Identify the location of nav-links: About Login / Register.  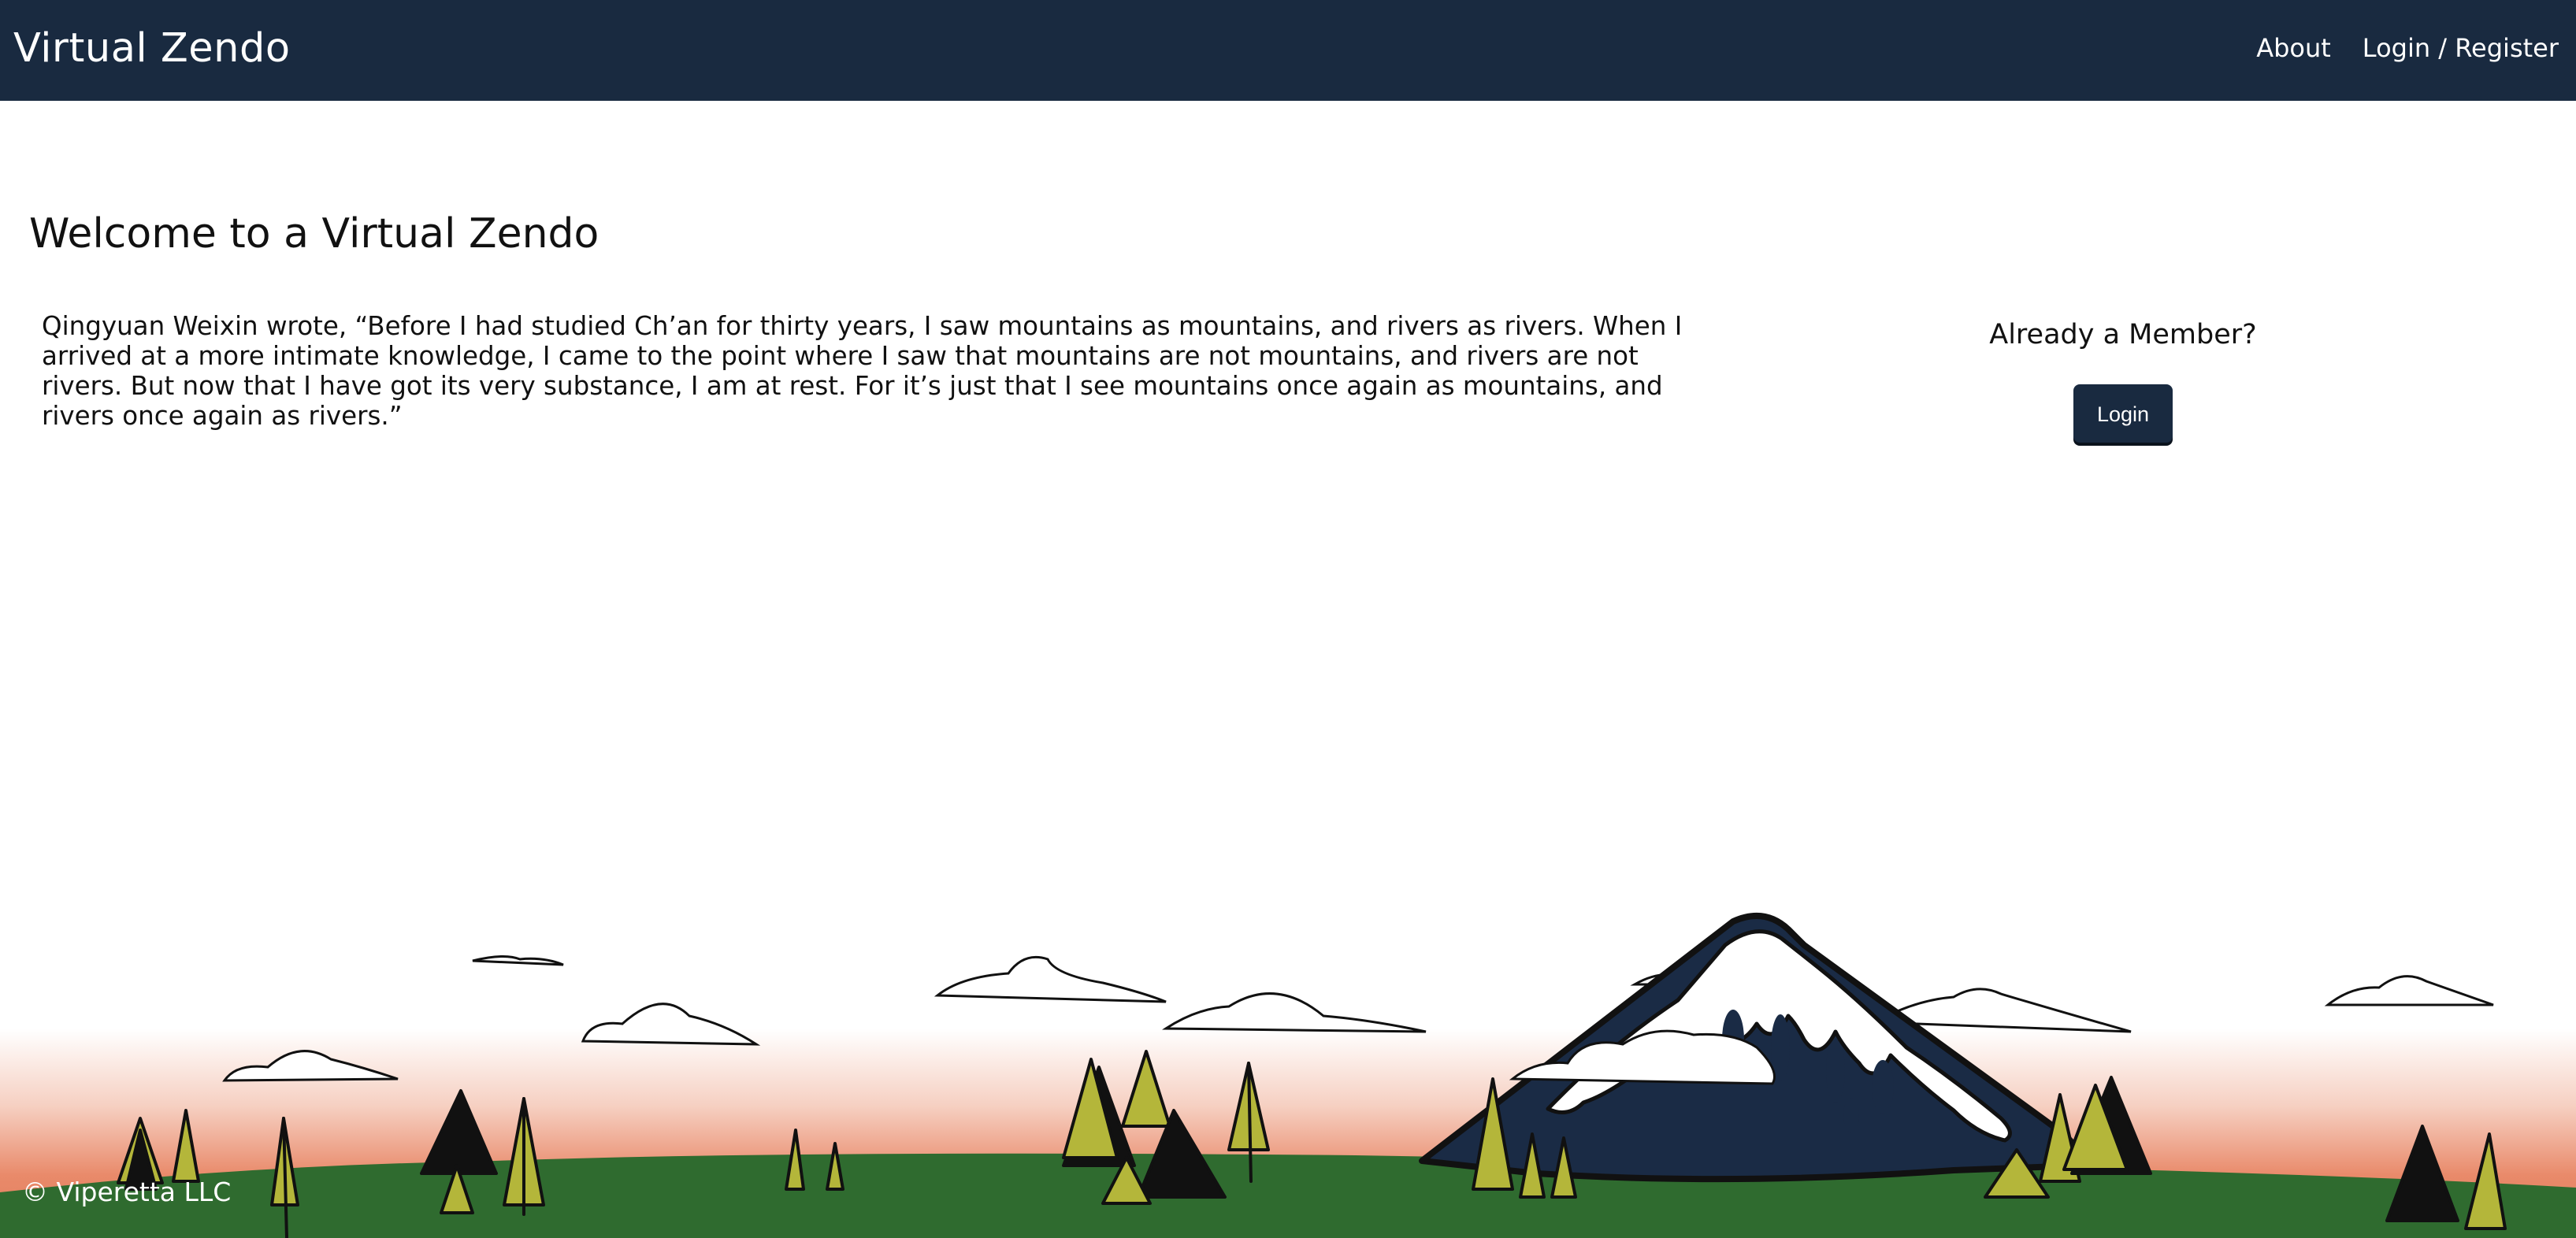
(2407, 48).